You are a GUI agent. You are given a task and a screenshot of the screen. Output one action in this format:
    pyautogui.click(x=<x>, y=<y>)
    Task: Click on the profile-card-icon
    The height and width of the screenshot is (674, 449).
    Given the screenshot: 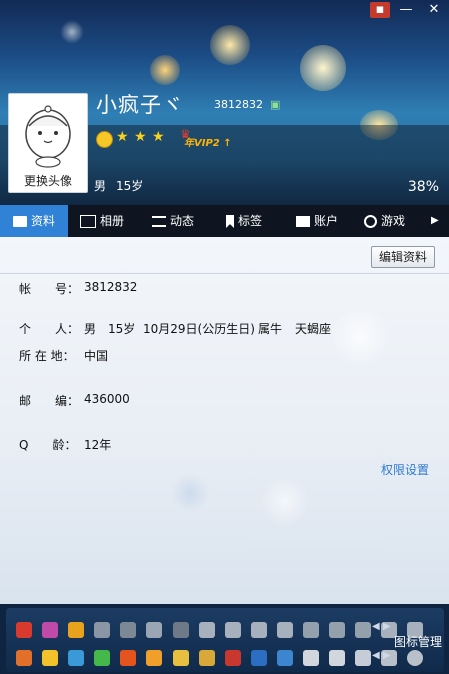 What is the action you would take?
    pyautogui.click(x=19, y=221)
    